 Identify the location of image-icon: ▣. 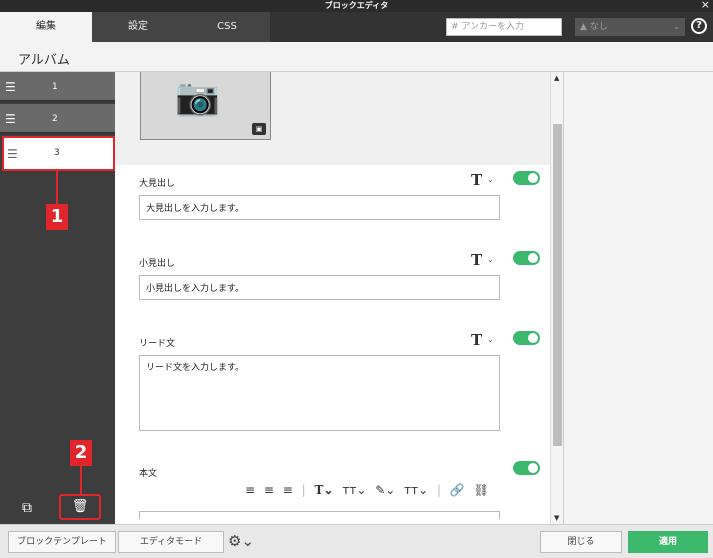
(259, 129).